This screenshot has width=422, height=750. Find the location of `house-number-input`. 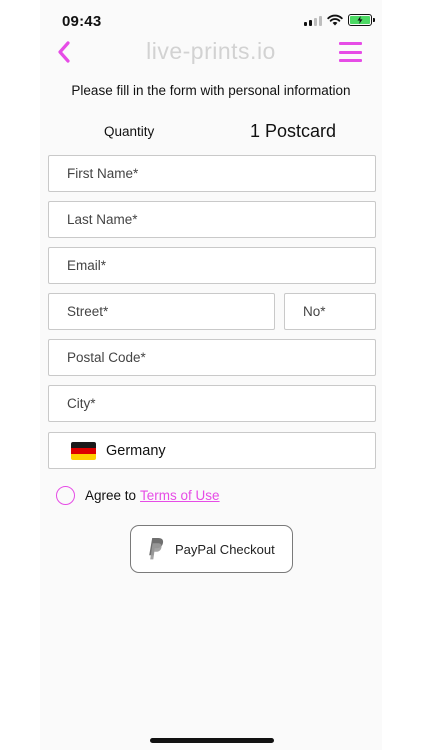

house-number-input is located at coordinates (330, 311).